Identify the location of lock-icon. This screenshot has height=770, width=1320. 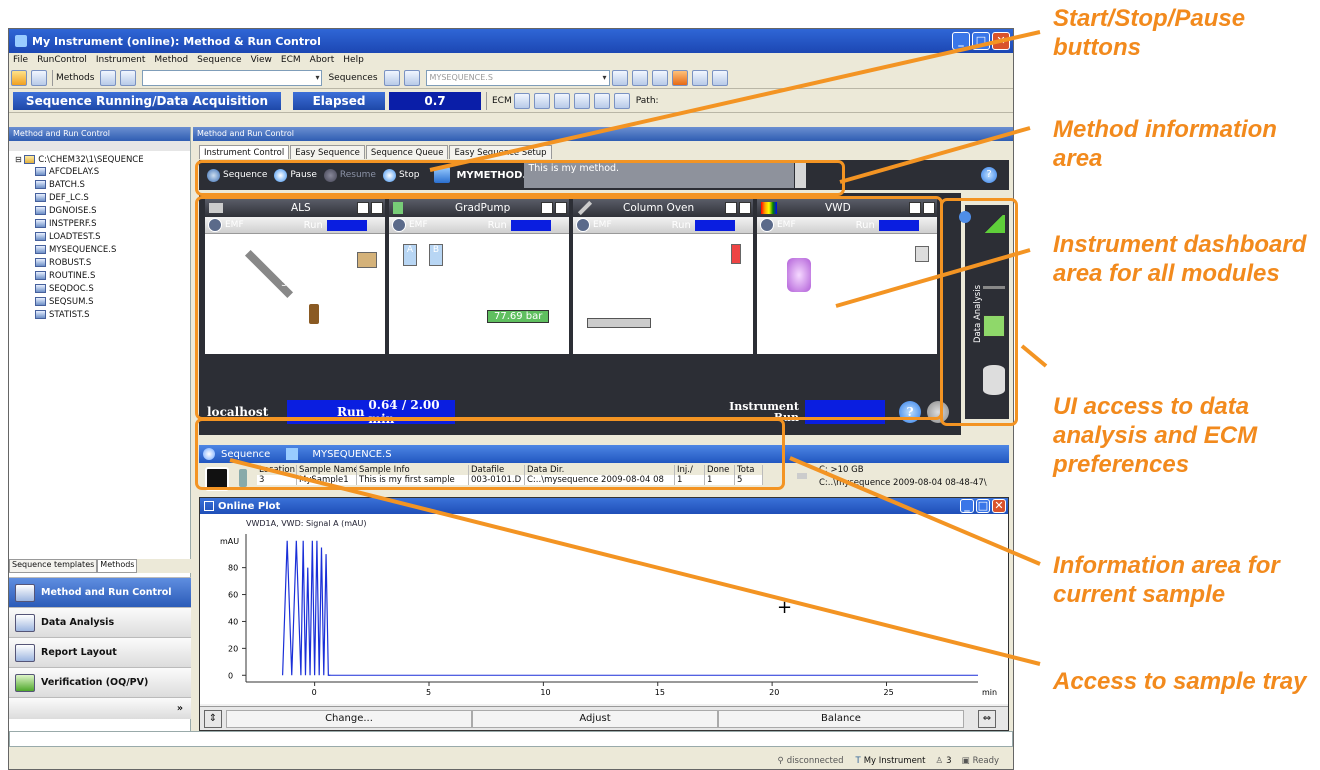
(621, 100).